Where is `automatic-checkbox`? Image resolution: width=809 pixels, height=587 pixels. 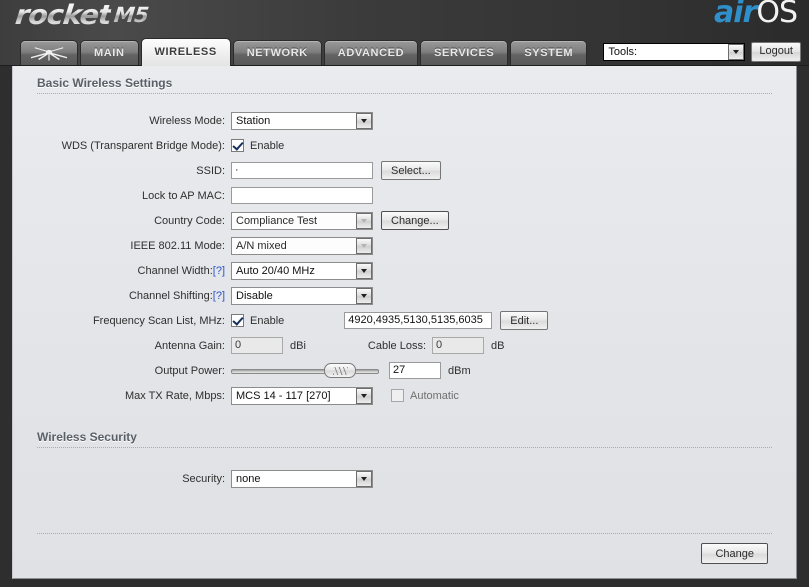
automatic-checkbox is located at coordinates (397, 395).